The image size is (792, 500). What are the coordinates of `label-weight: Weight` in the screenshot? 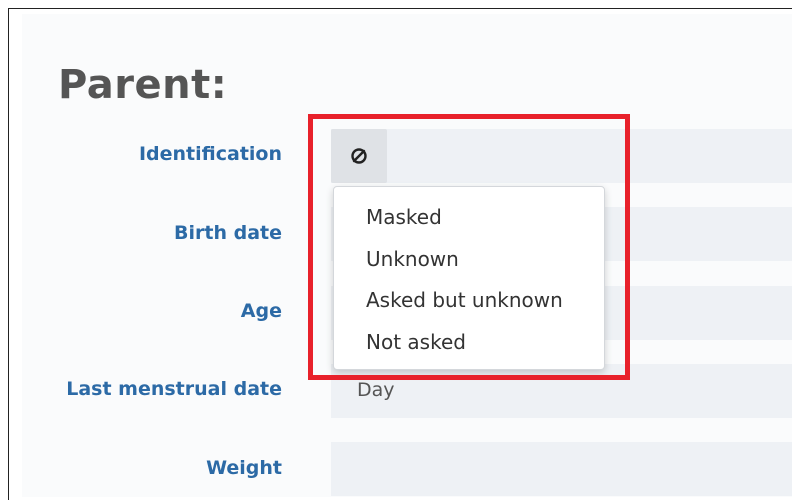 It's located at (244, 468).